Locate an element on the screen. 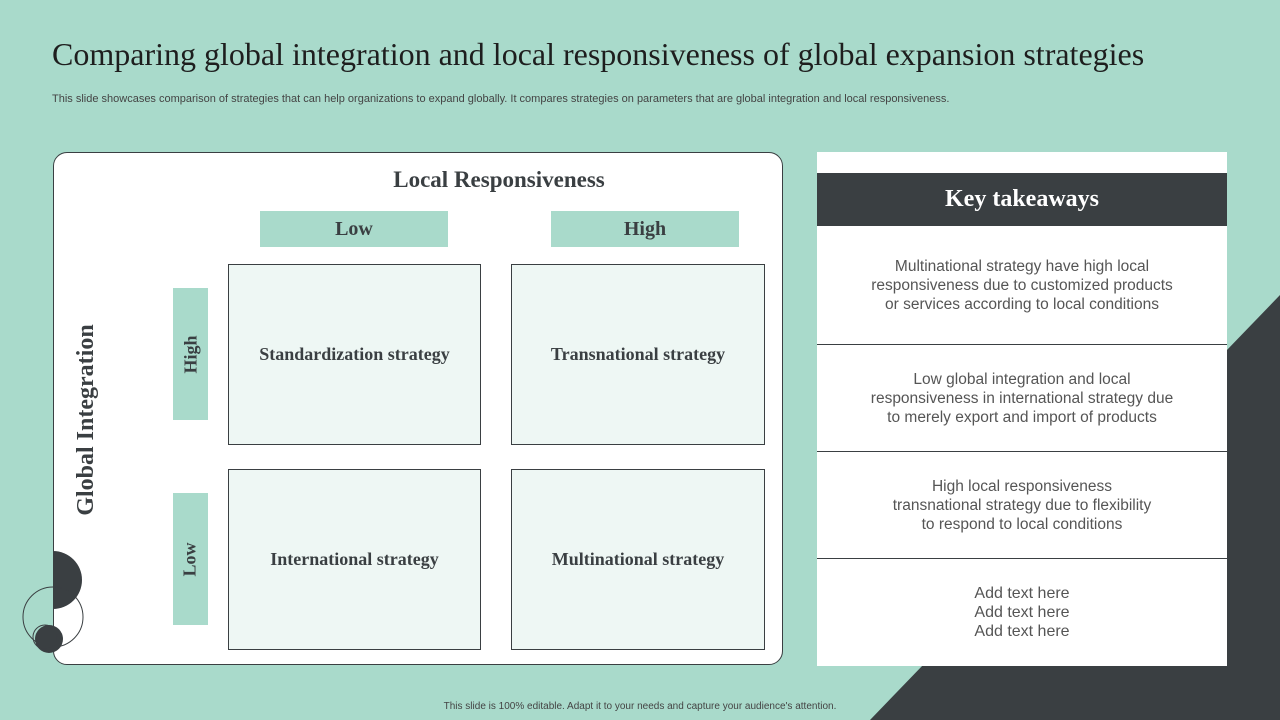 The width and height of the screenshot is (1280, 720). decorative-circles is located at coordinates (53, 602).